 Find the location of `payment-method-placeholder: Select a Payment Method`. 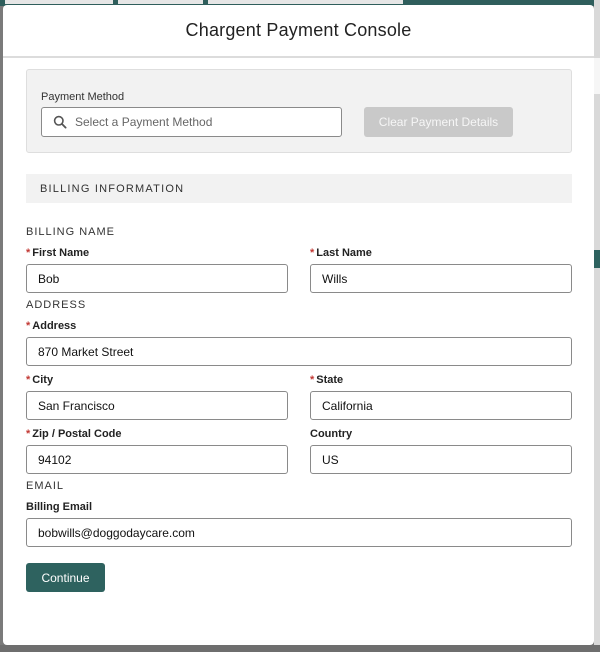

payment-method-placeholder: Select a Payment Method is located at coordinates (144, 122).